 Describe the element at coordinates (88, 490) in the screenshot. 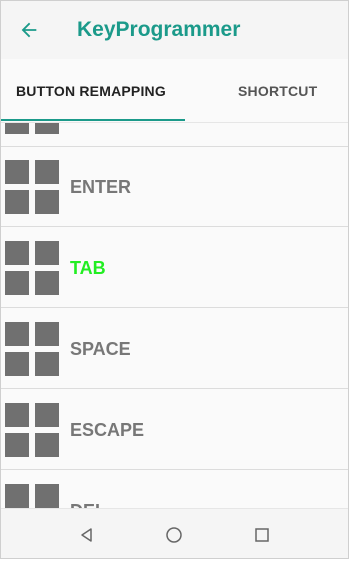

I see `list-item-label: DEL` at that location.